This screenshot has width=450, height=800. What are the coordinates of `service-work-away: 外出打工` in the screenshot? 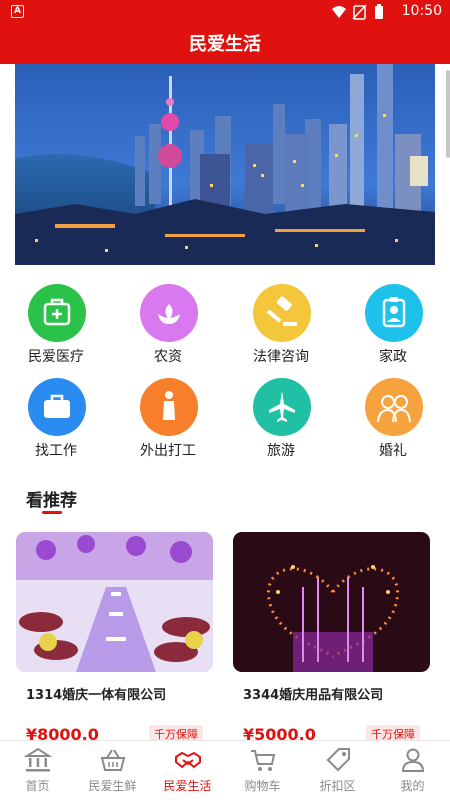 It's located at (168, 422).